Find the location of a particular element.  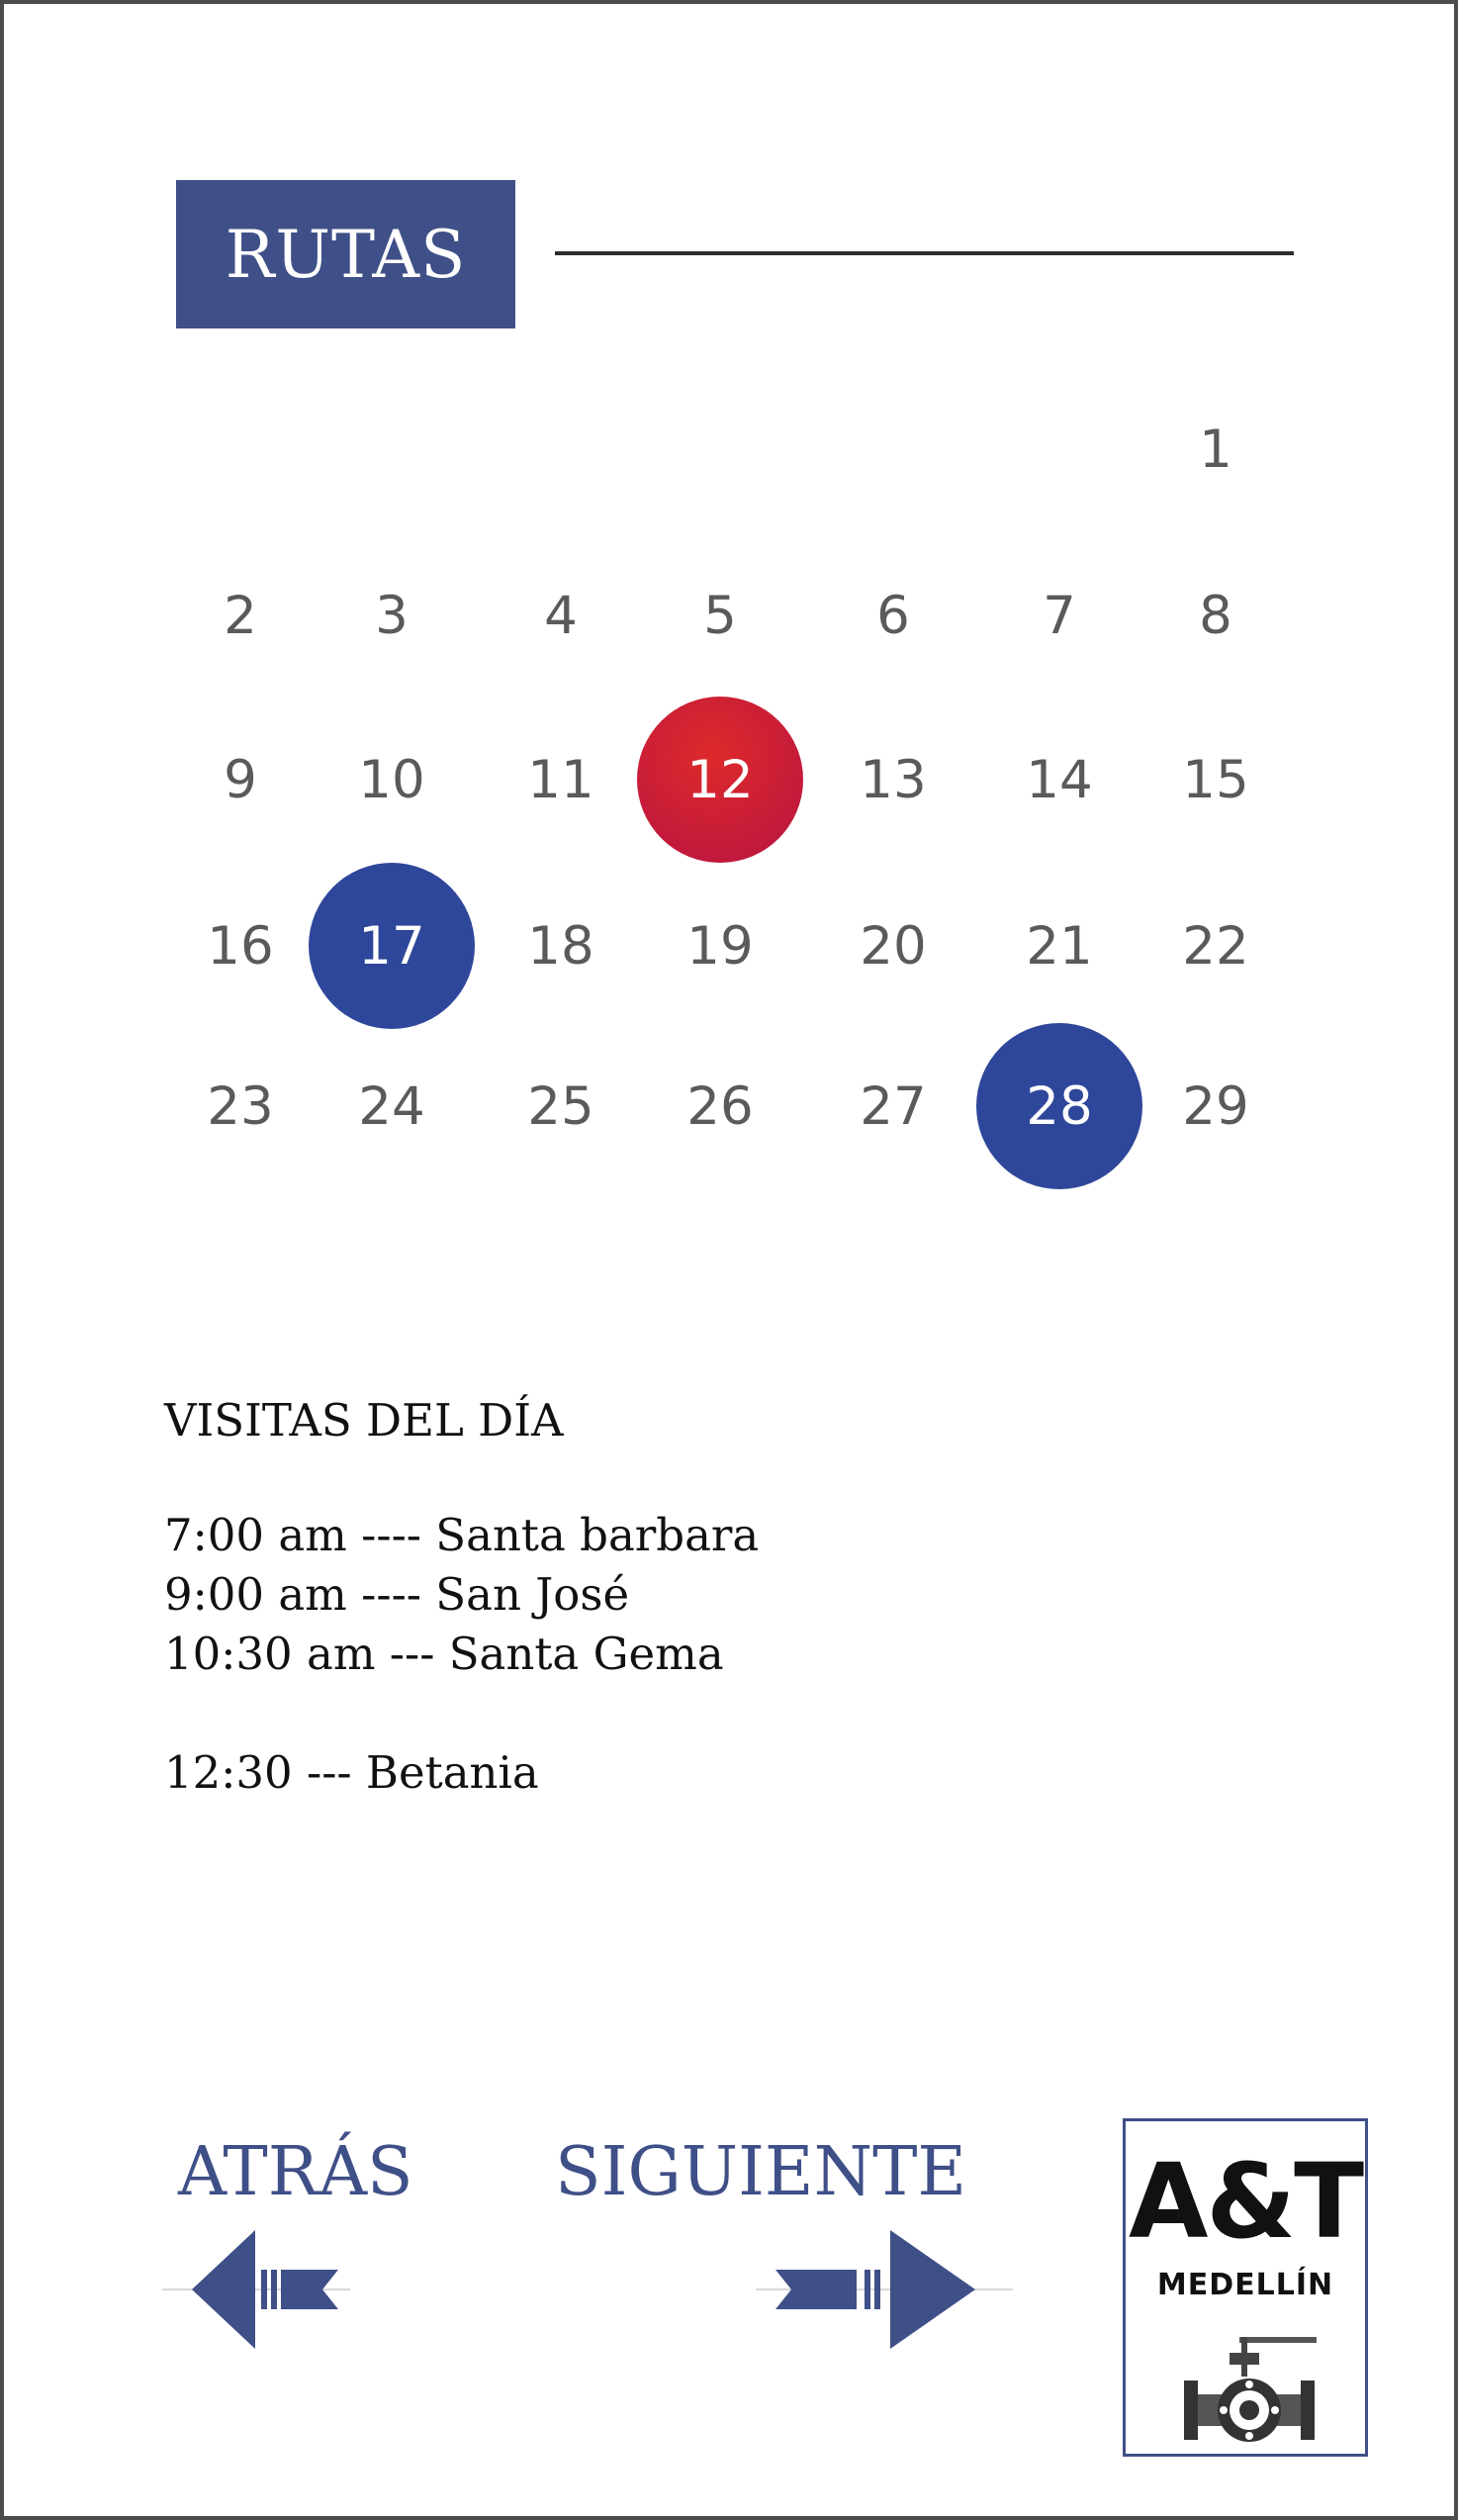

calendar-day-22: 22 is located at coordinates (1216, 946).